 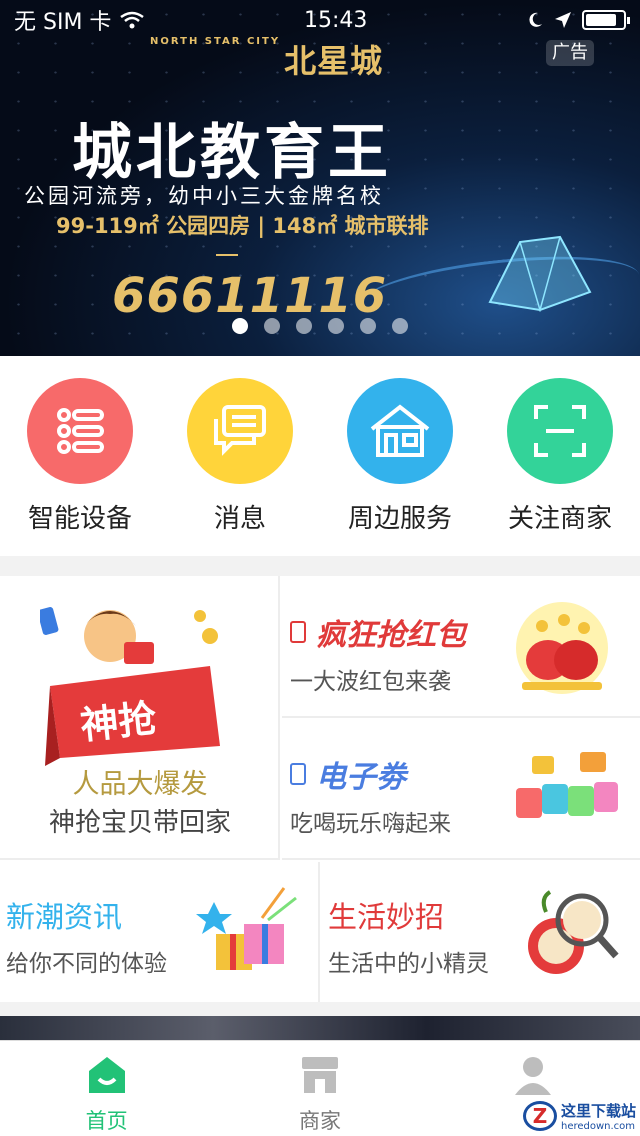 What do you see at coordinates (598, 1111) in the screenshot?
I see `watermark-text: 这里下载站` at bounding box center [598, 1111].